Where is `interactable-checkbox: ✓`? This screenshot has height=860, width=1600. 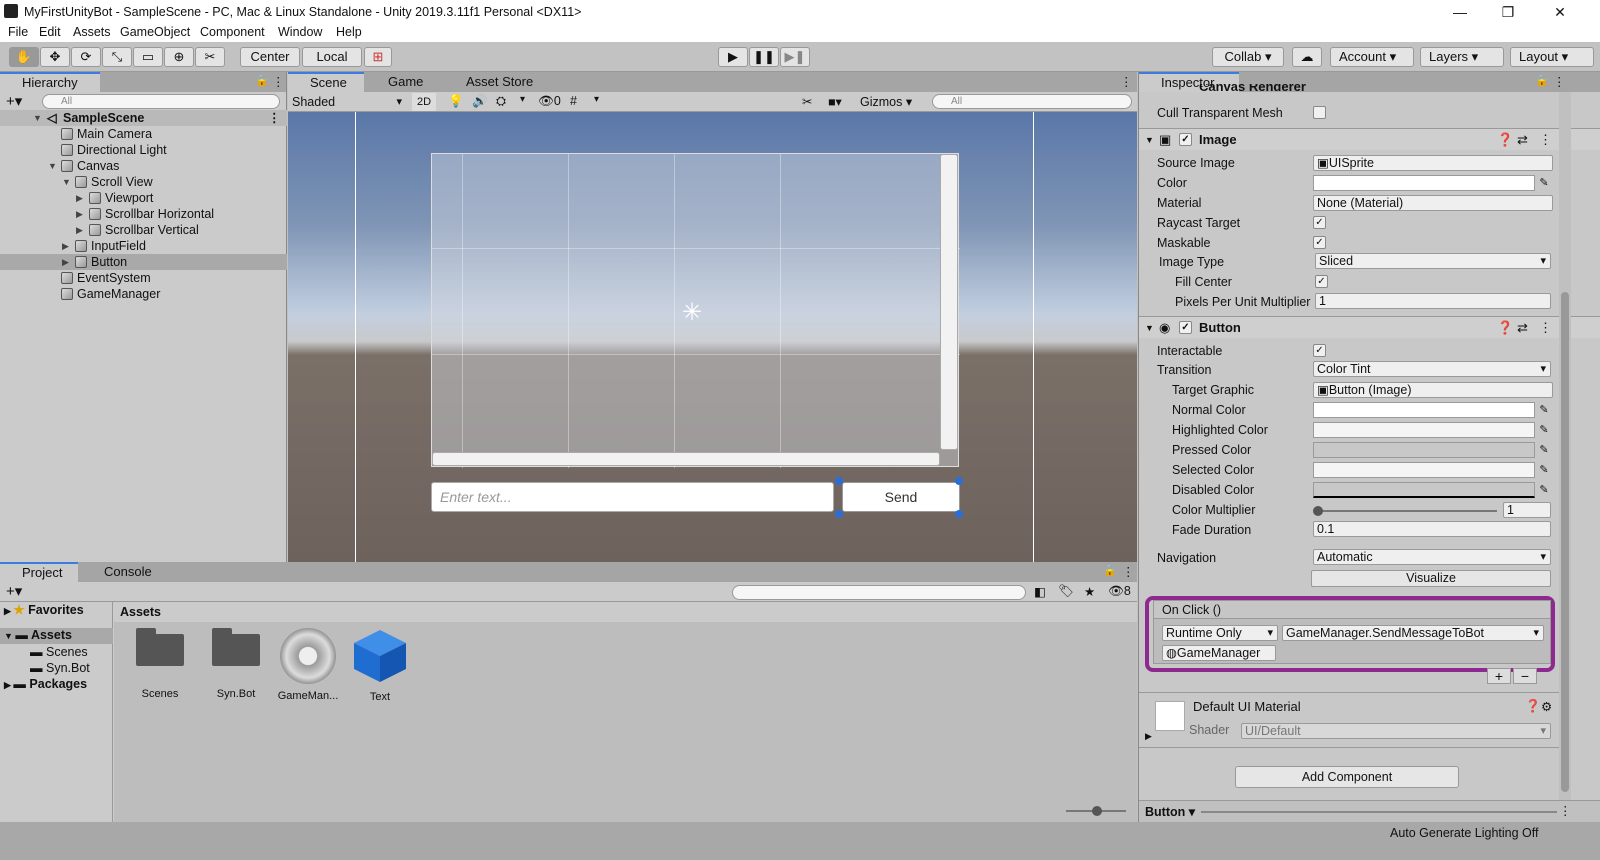 interactable-checkbox: ✓ is located at coordinates (1319, 350).